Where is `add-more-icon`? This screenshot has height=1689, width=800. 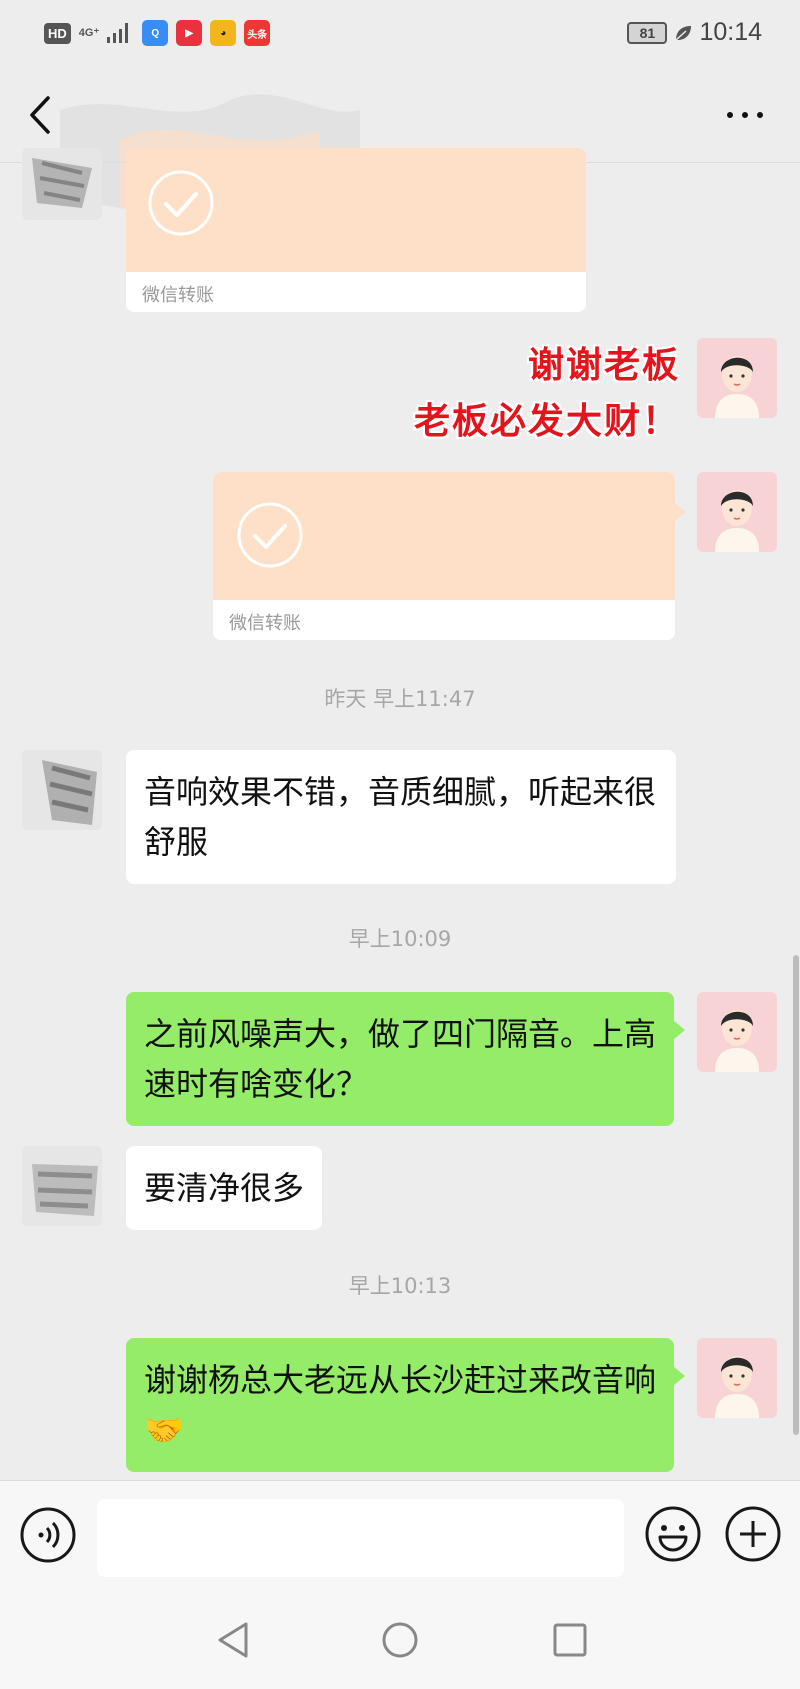
add-more-icon is located at coordinates (753, 1534).